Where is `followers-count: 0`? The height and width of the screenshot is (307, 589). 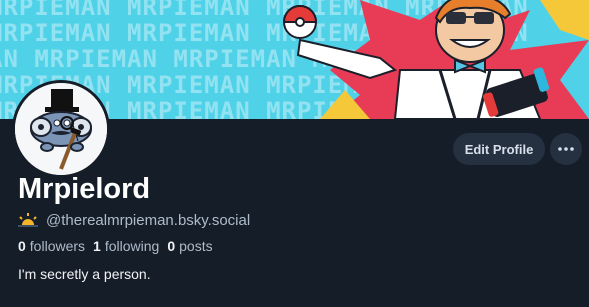
followers-count: 0 is located at coordinates (22, 246).